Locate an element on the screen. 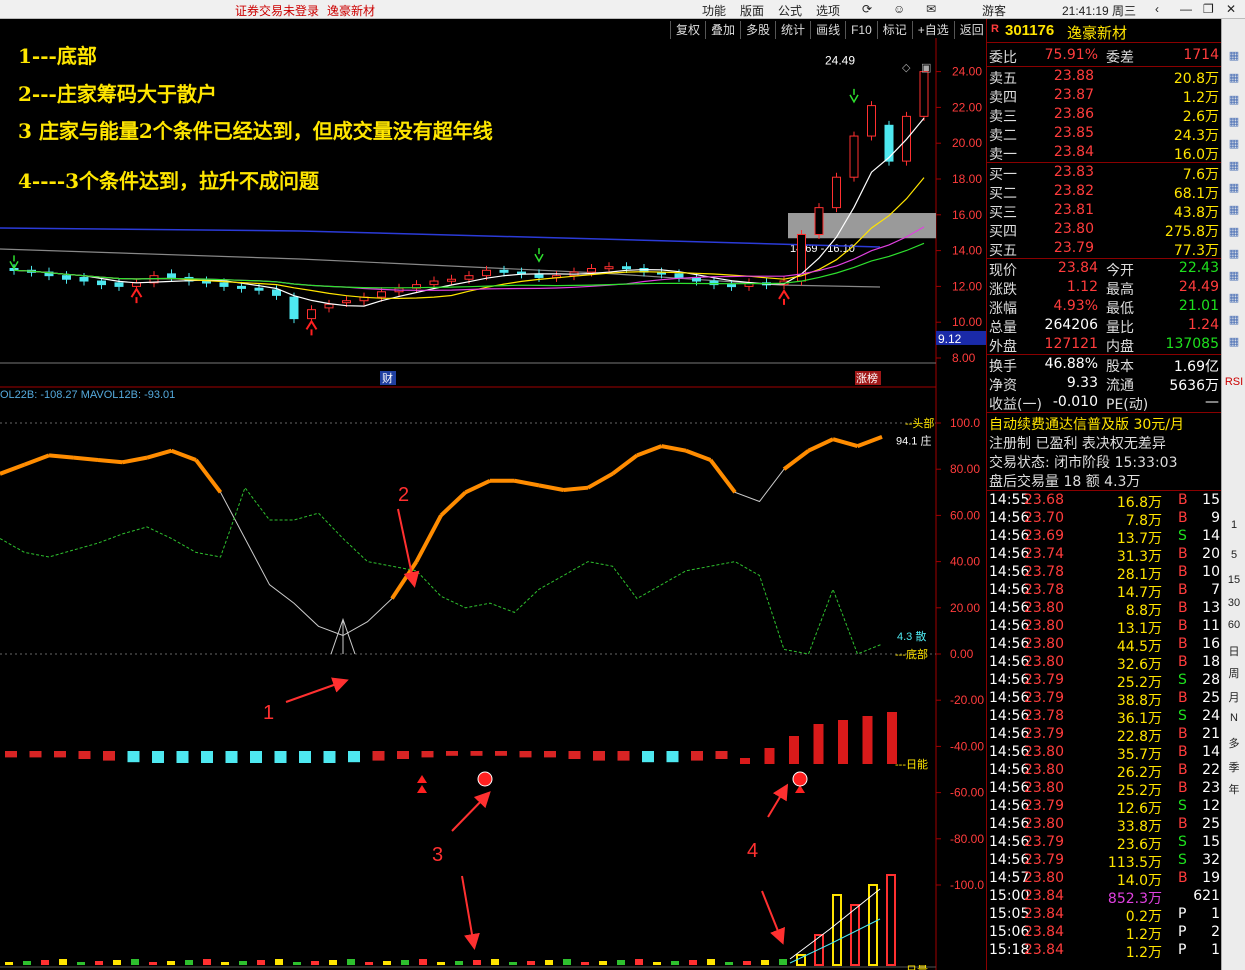 This screenshot has width=1245, height=970. row-label: 现价 is located at coordinates (1003, 271).